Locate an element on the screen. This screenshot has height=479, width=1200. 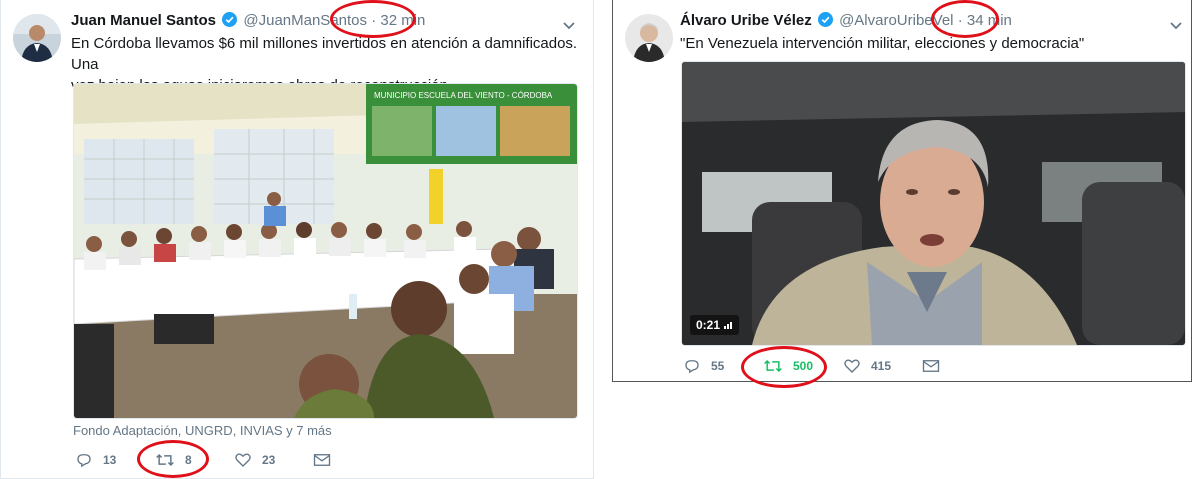
tweet-timestamp: 34 min is located at coordinates (989, 20).